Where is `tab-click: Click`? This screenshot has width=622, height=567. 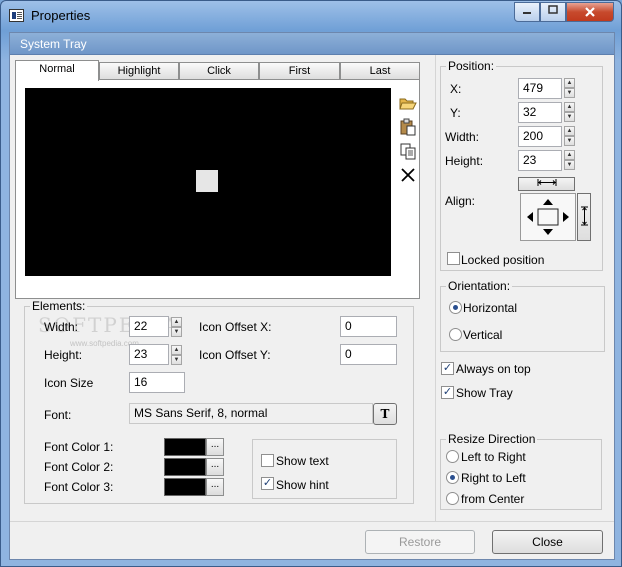 tab-click: Click is located at coordinates (219, 71).